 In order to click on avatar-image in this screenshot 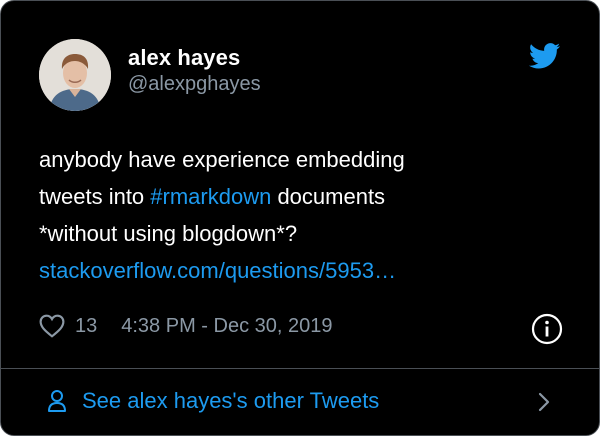, I will do `click(75, 75)`.